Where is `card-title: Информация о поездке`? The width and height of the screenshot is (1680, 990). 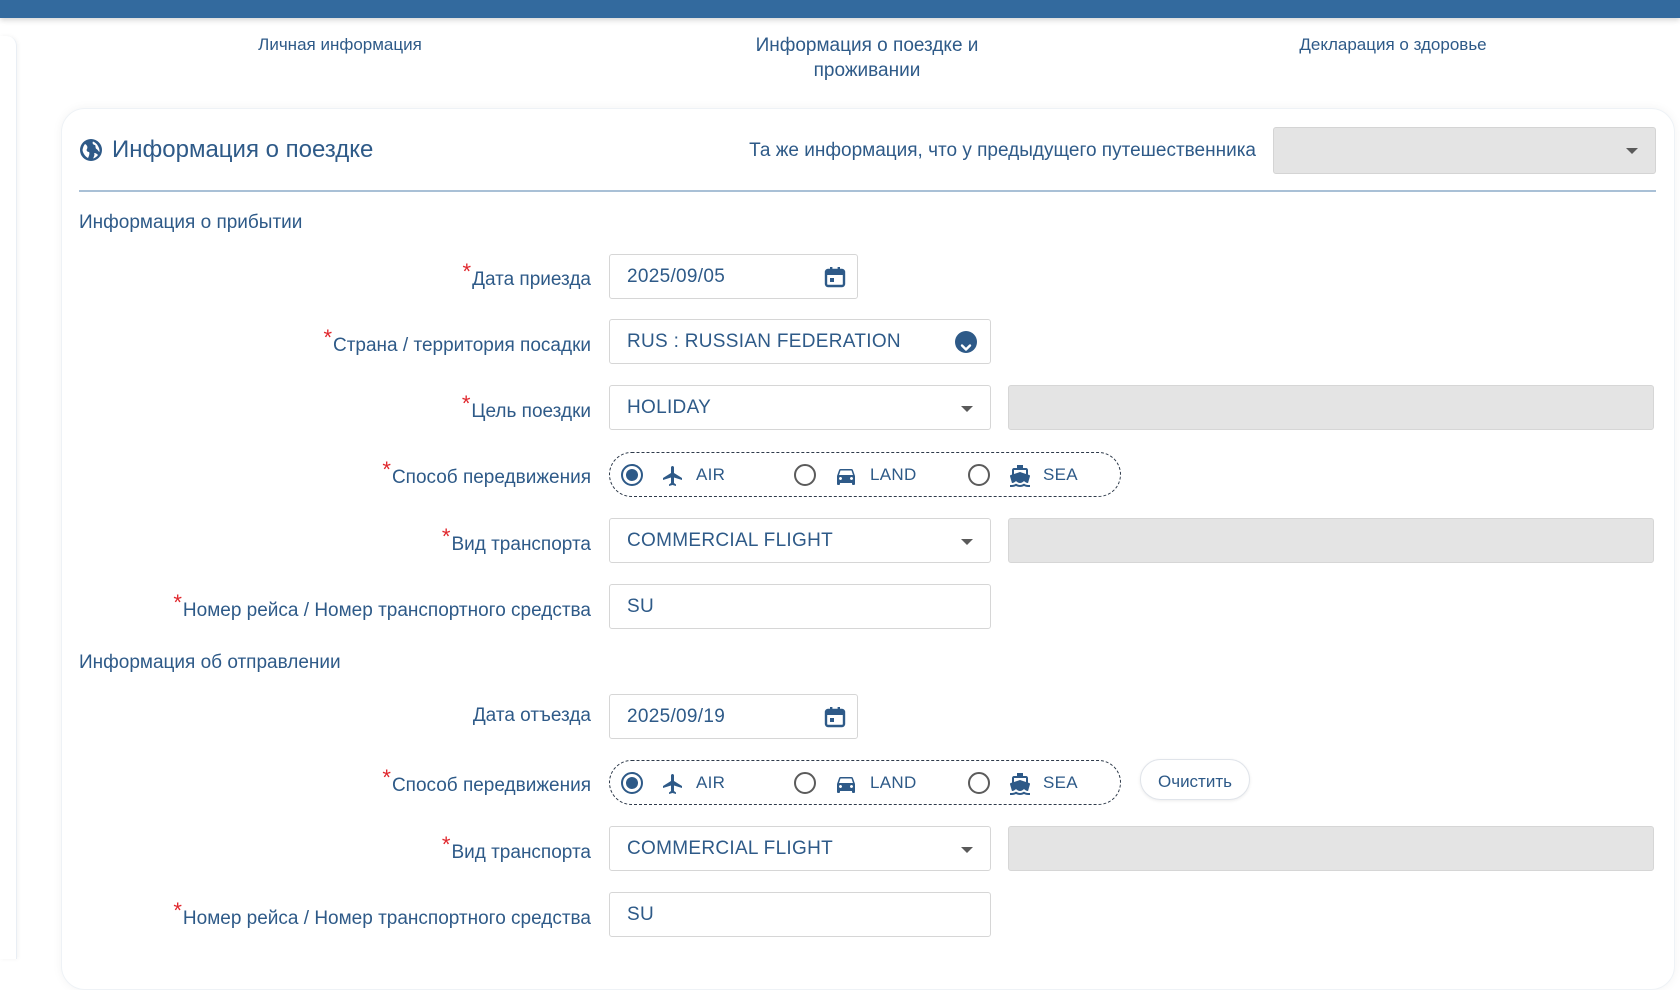
card-title: Информация о поездке is located at coordinates (243, 149).